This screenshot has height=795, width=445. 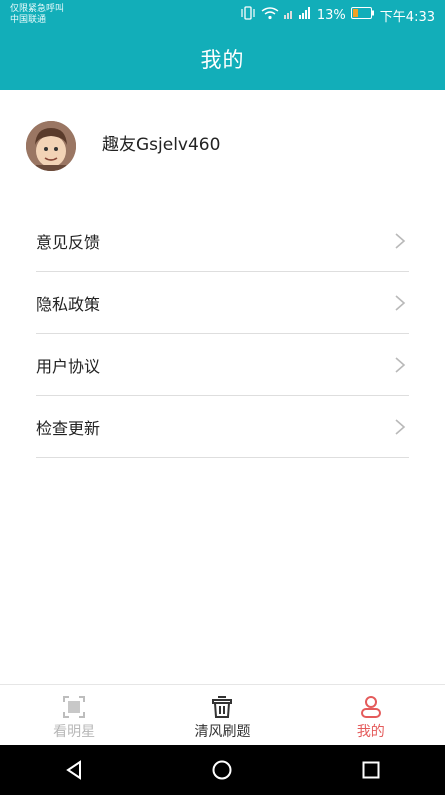 What do you see at coordinates (270, 15) in the screenshot?
I see `wifi-icon` at bounding box center [270, 15].